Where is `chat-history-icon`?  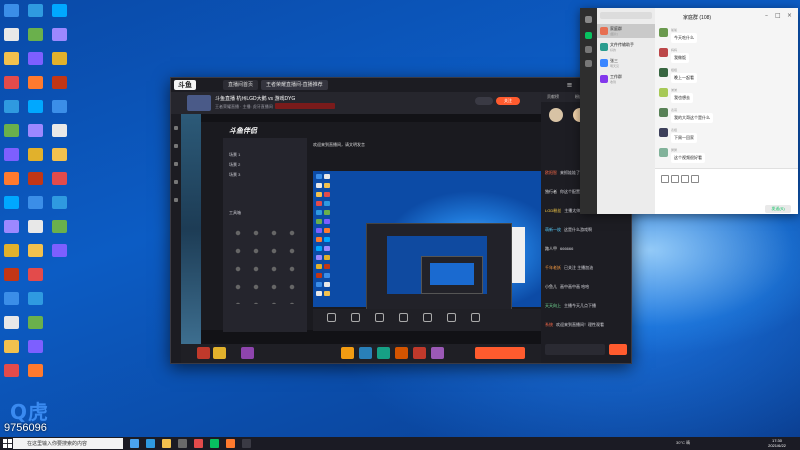 chat-history-icon is located at coordinates (695, 179).